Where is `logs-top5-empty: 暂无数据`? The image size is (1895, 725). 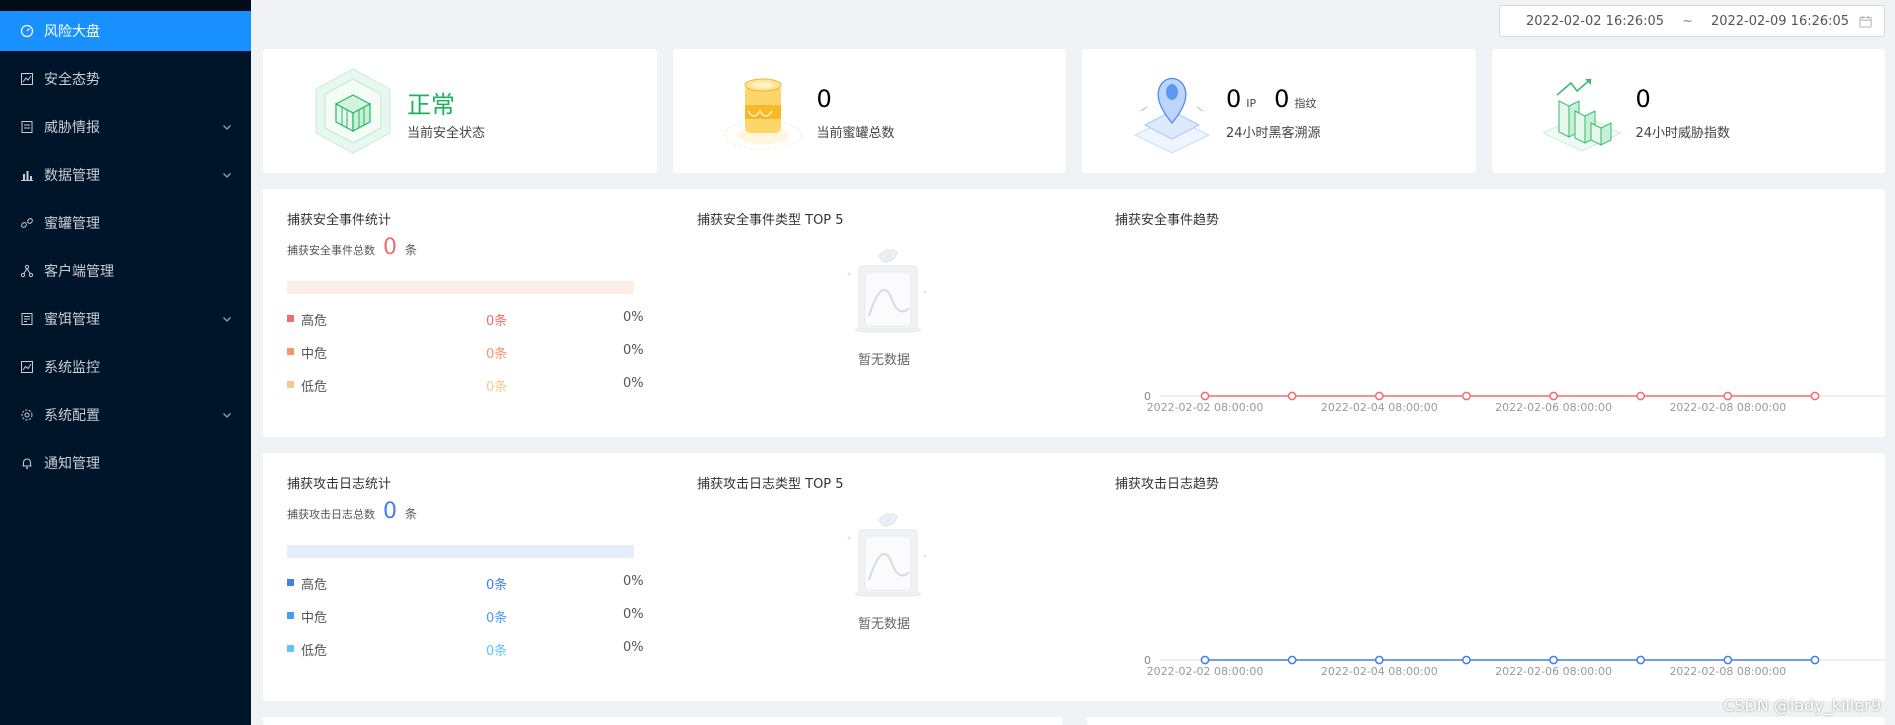 logs-top5-empty: 暂无数据 is located at coordinates (884, 565).